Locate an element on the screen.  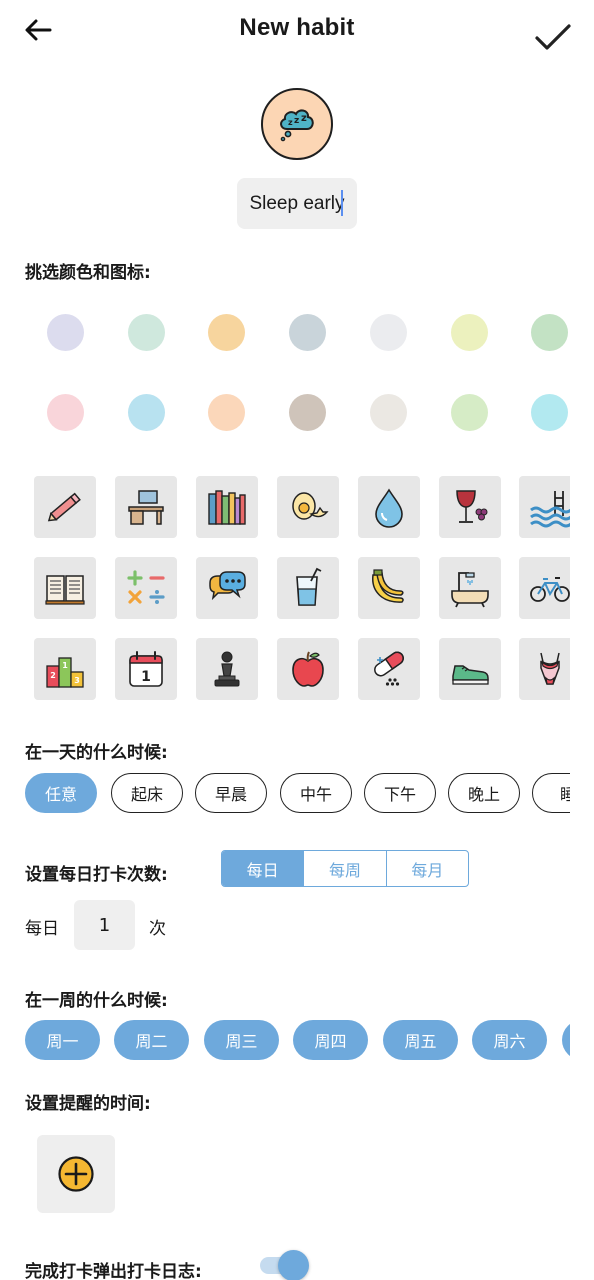
week-day-chip: 周日 is located at coordinates (566, 1040).